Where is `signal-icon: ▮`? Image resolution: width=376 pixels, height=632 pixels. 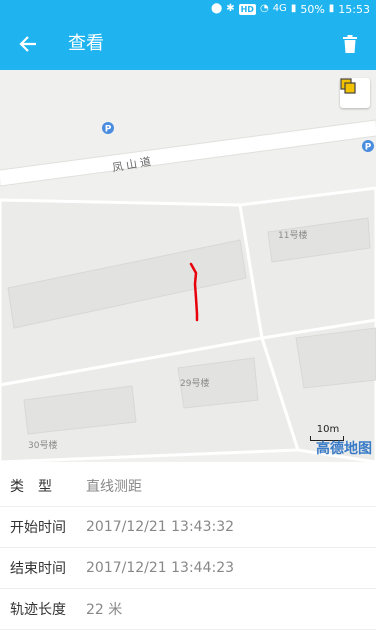
signal-icon: ▮ is located at coordinates (293, 8).